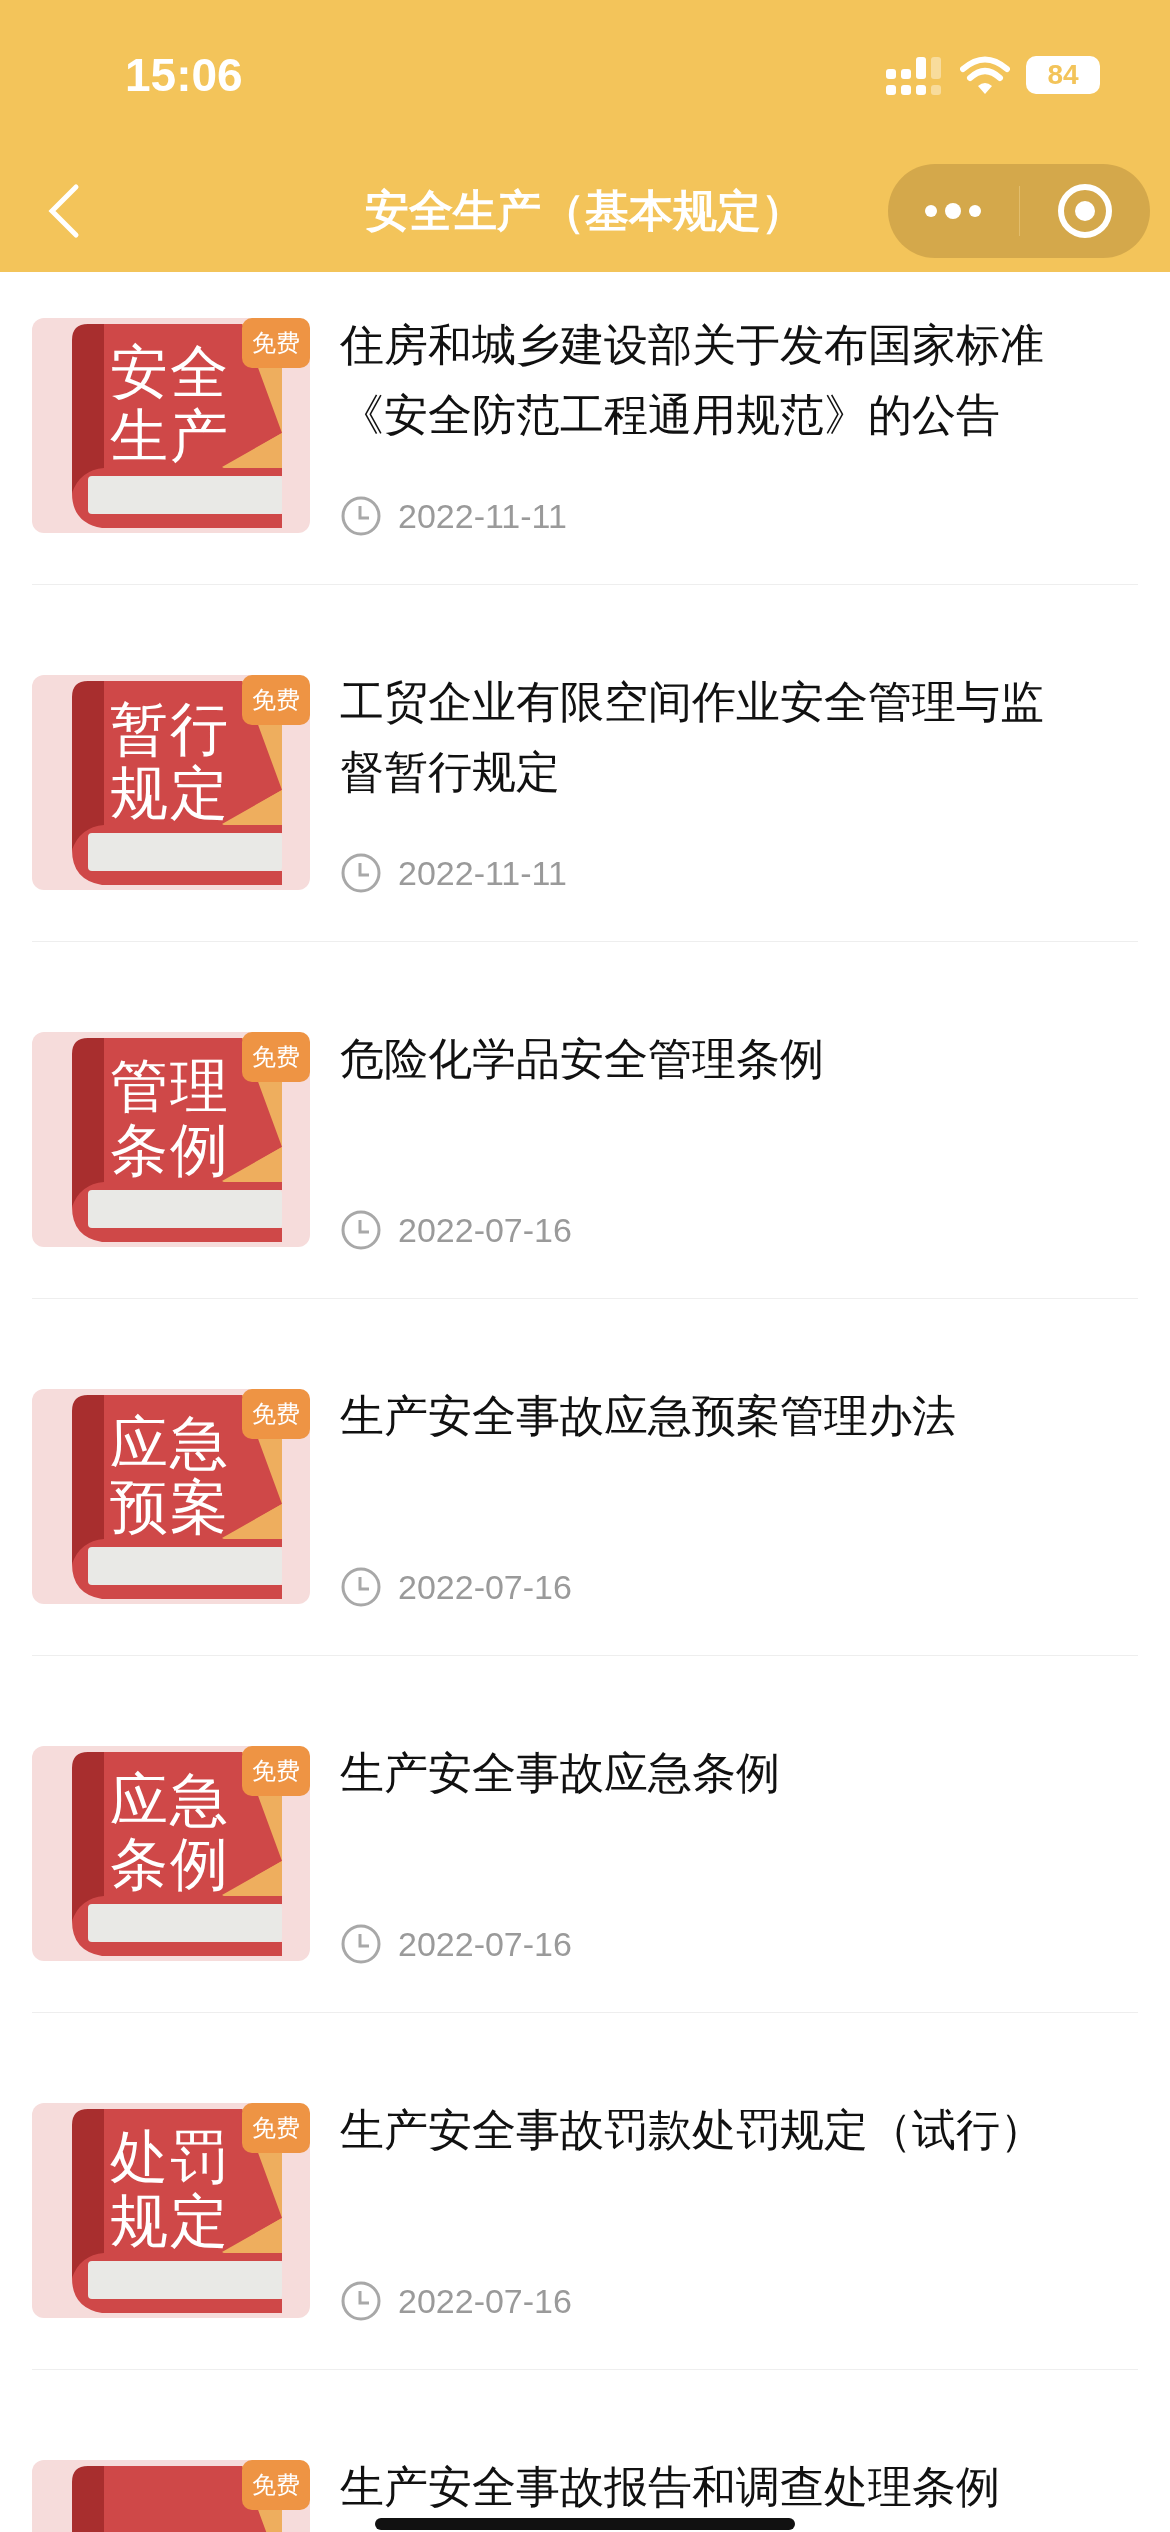  I want to click on article-title: 工贸企业有限空间作业安全管理与监督暂行规定, so click(705, 737).